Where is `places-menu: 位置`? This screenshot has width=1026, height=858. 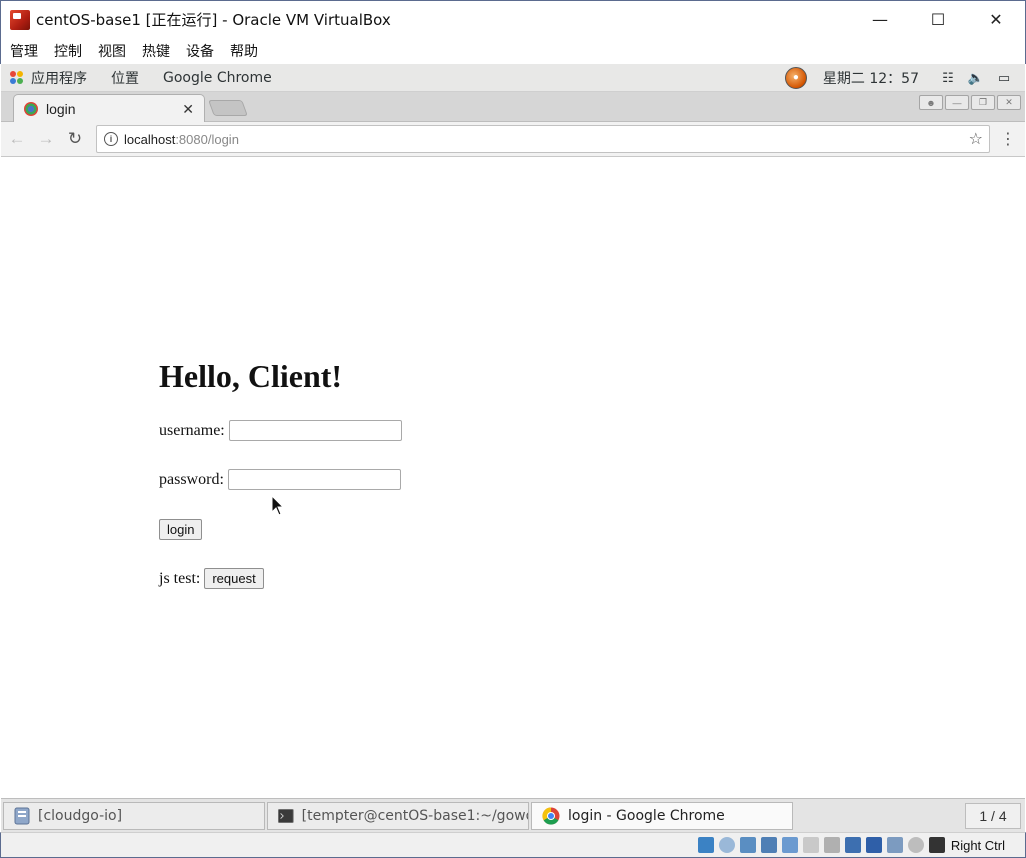
places-menu: 位置 is located at coordinates (125, 78).